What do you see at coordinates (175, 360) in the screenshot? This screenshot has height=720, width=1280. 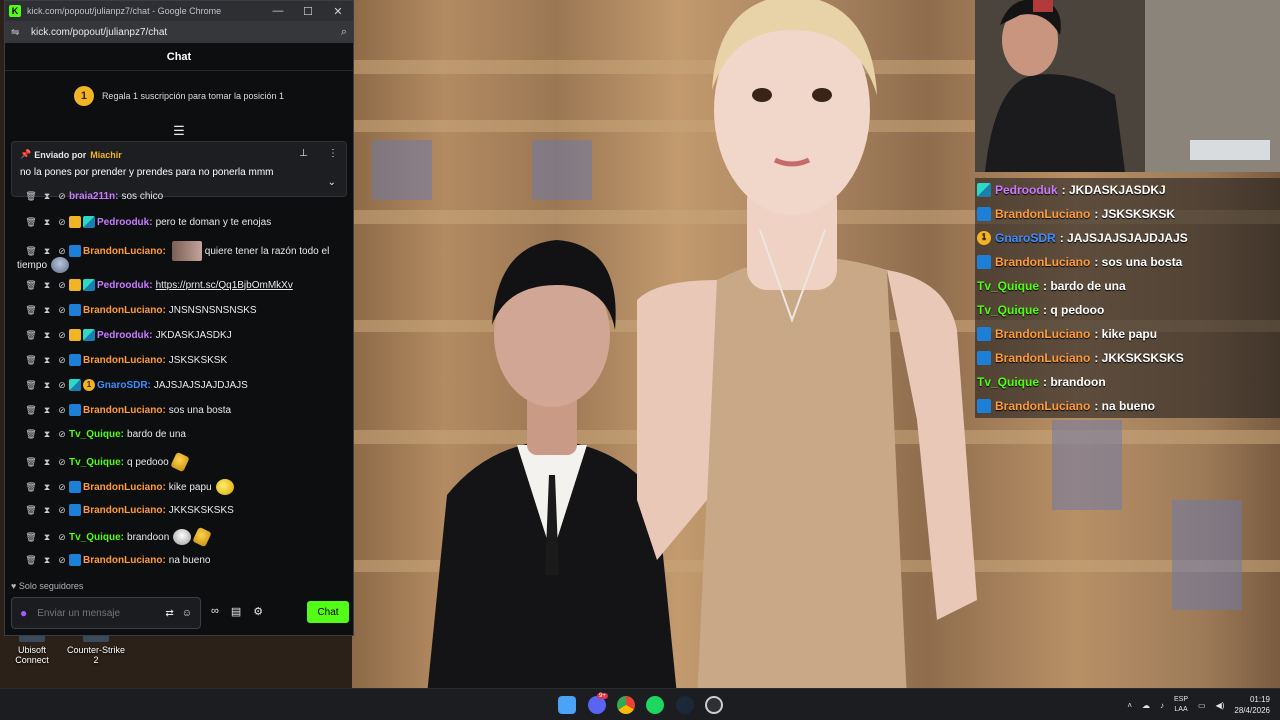 I see `chat-message-row: 🗑 ⧗ ⊘ BrandonLuciano: JSKSKSKSK` at bounding box center [175, 360].